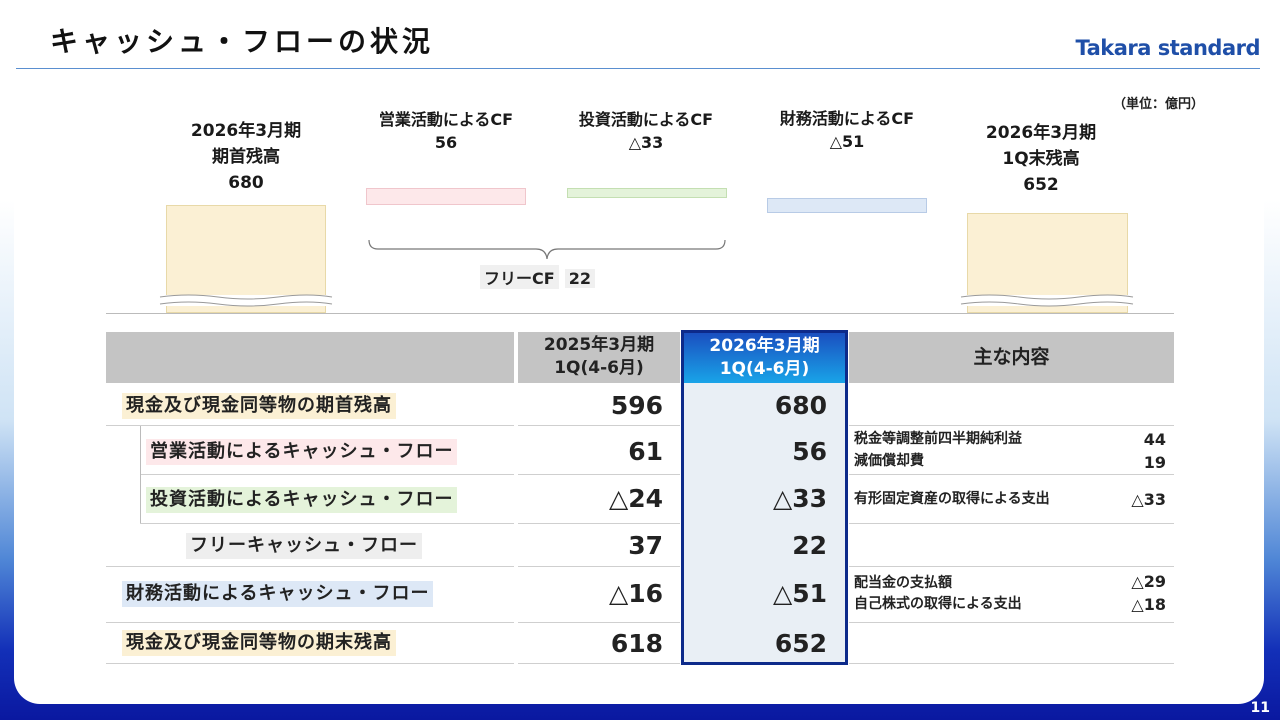 The width and height of the screenshot is (1280, 720). I want to click on prev-value: 596, so click(636, 405).